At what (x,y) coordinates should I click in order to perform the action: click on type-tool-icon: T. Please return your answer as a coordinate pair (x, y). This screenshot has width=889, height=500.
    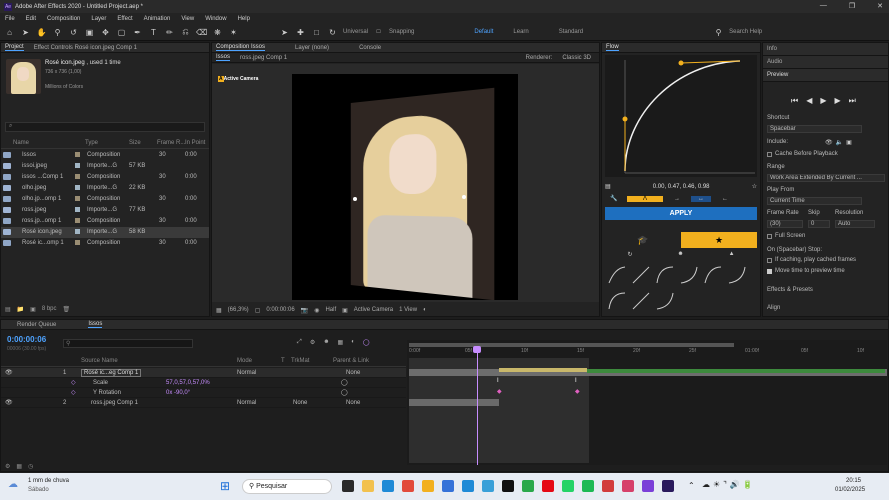
    Looking at the image, I should click on (153, 32).